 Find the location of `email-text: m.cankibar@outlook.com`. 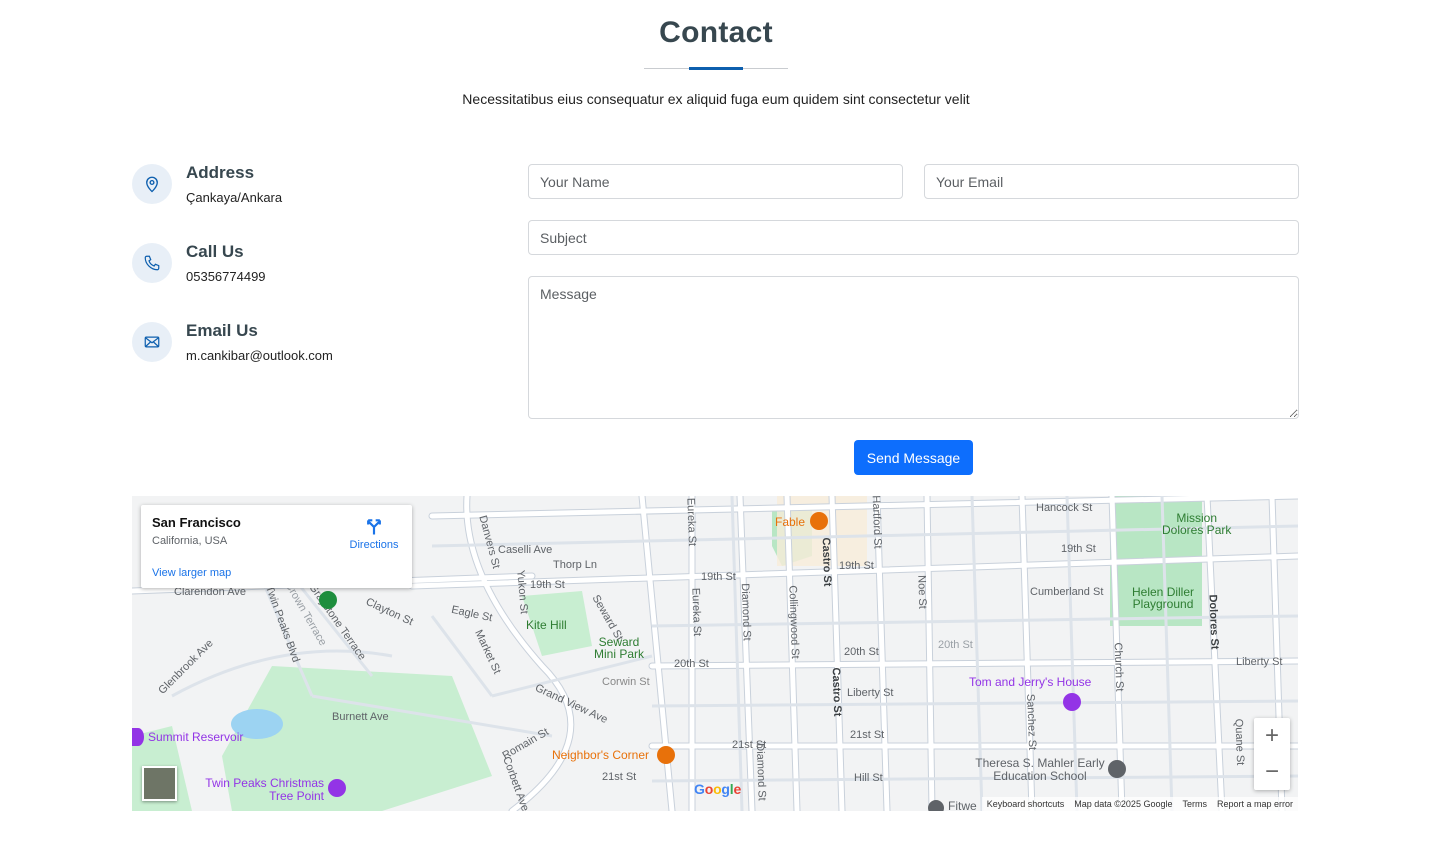

email-text: m.cankibar@outlook.com is located at coordinates (259, 355).